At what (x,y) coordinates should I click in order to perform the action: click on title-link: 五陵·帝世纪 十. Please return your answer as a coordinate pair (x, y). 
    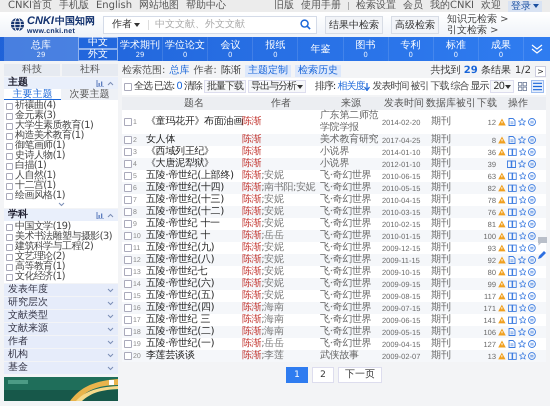
    Looking at the image, I should click on (194, 236).